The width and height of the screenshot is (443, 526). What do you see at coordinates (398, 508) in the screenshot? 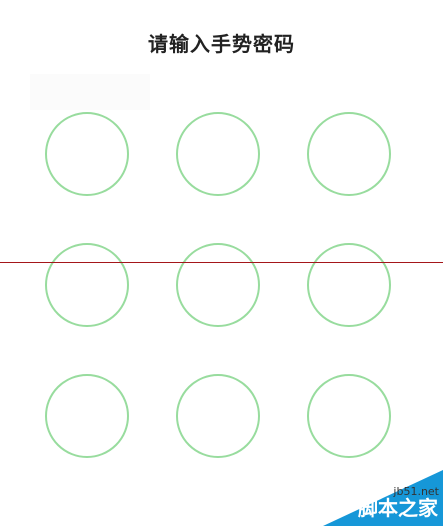
I see `watermark-brand: 脚本之家` at bounding box center [398, 508].